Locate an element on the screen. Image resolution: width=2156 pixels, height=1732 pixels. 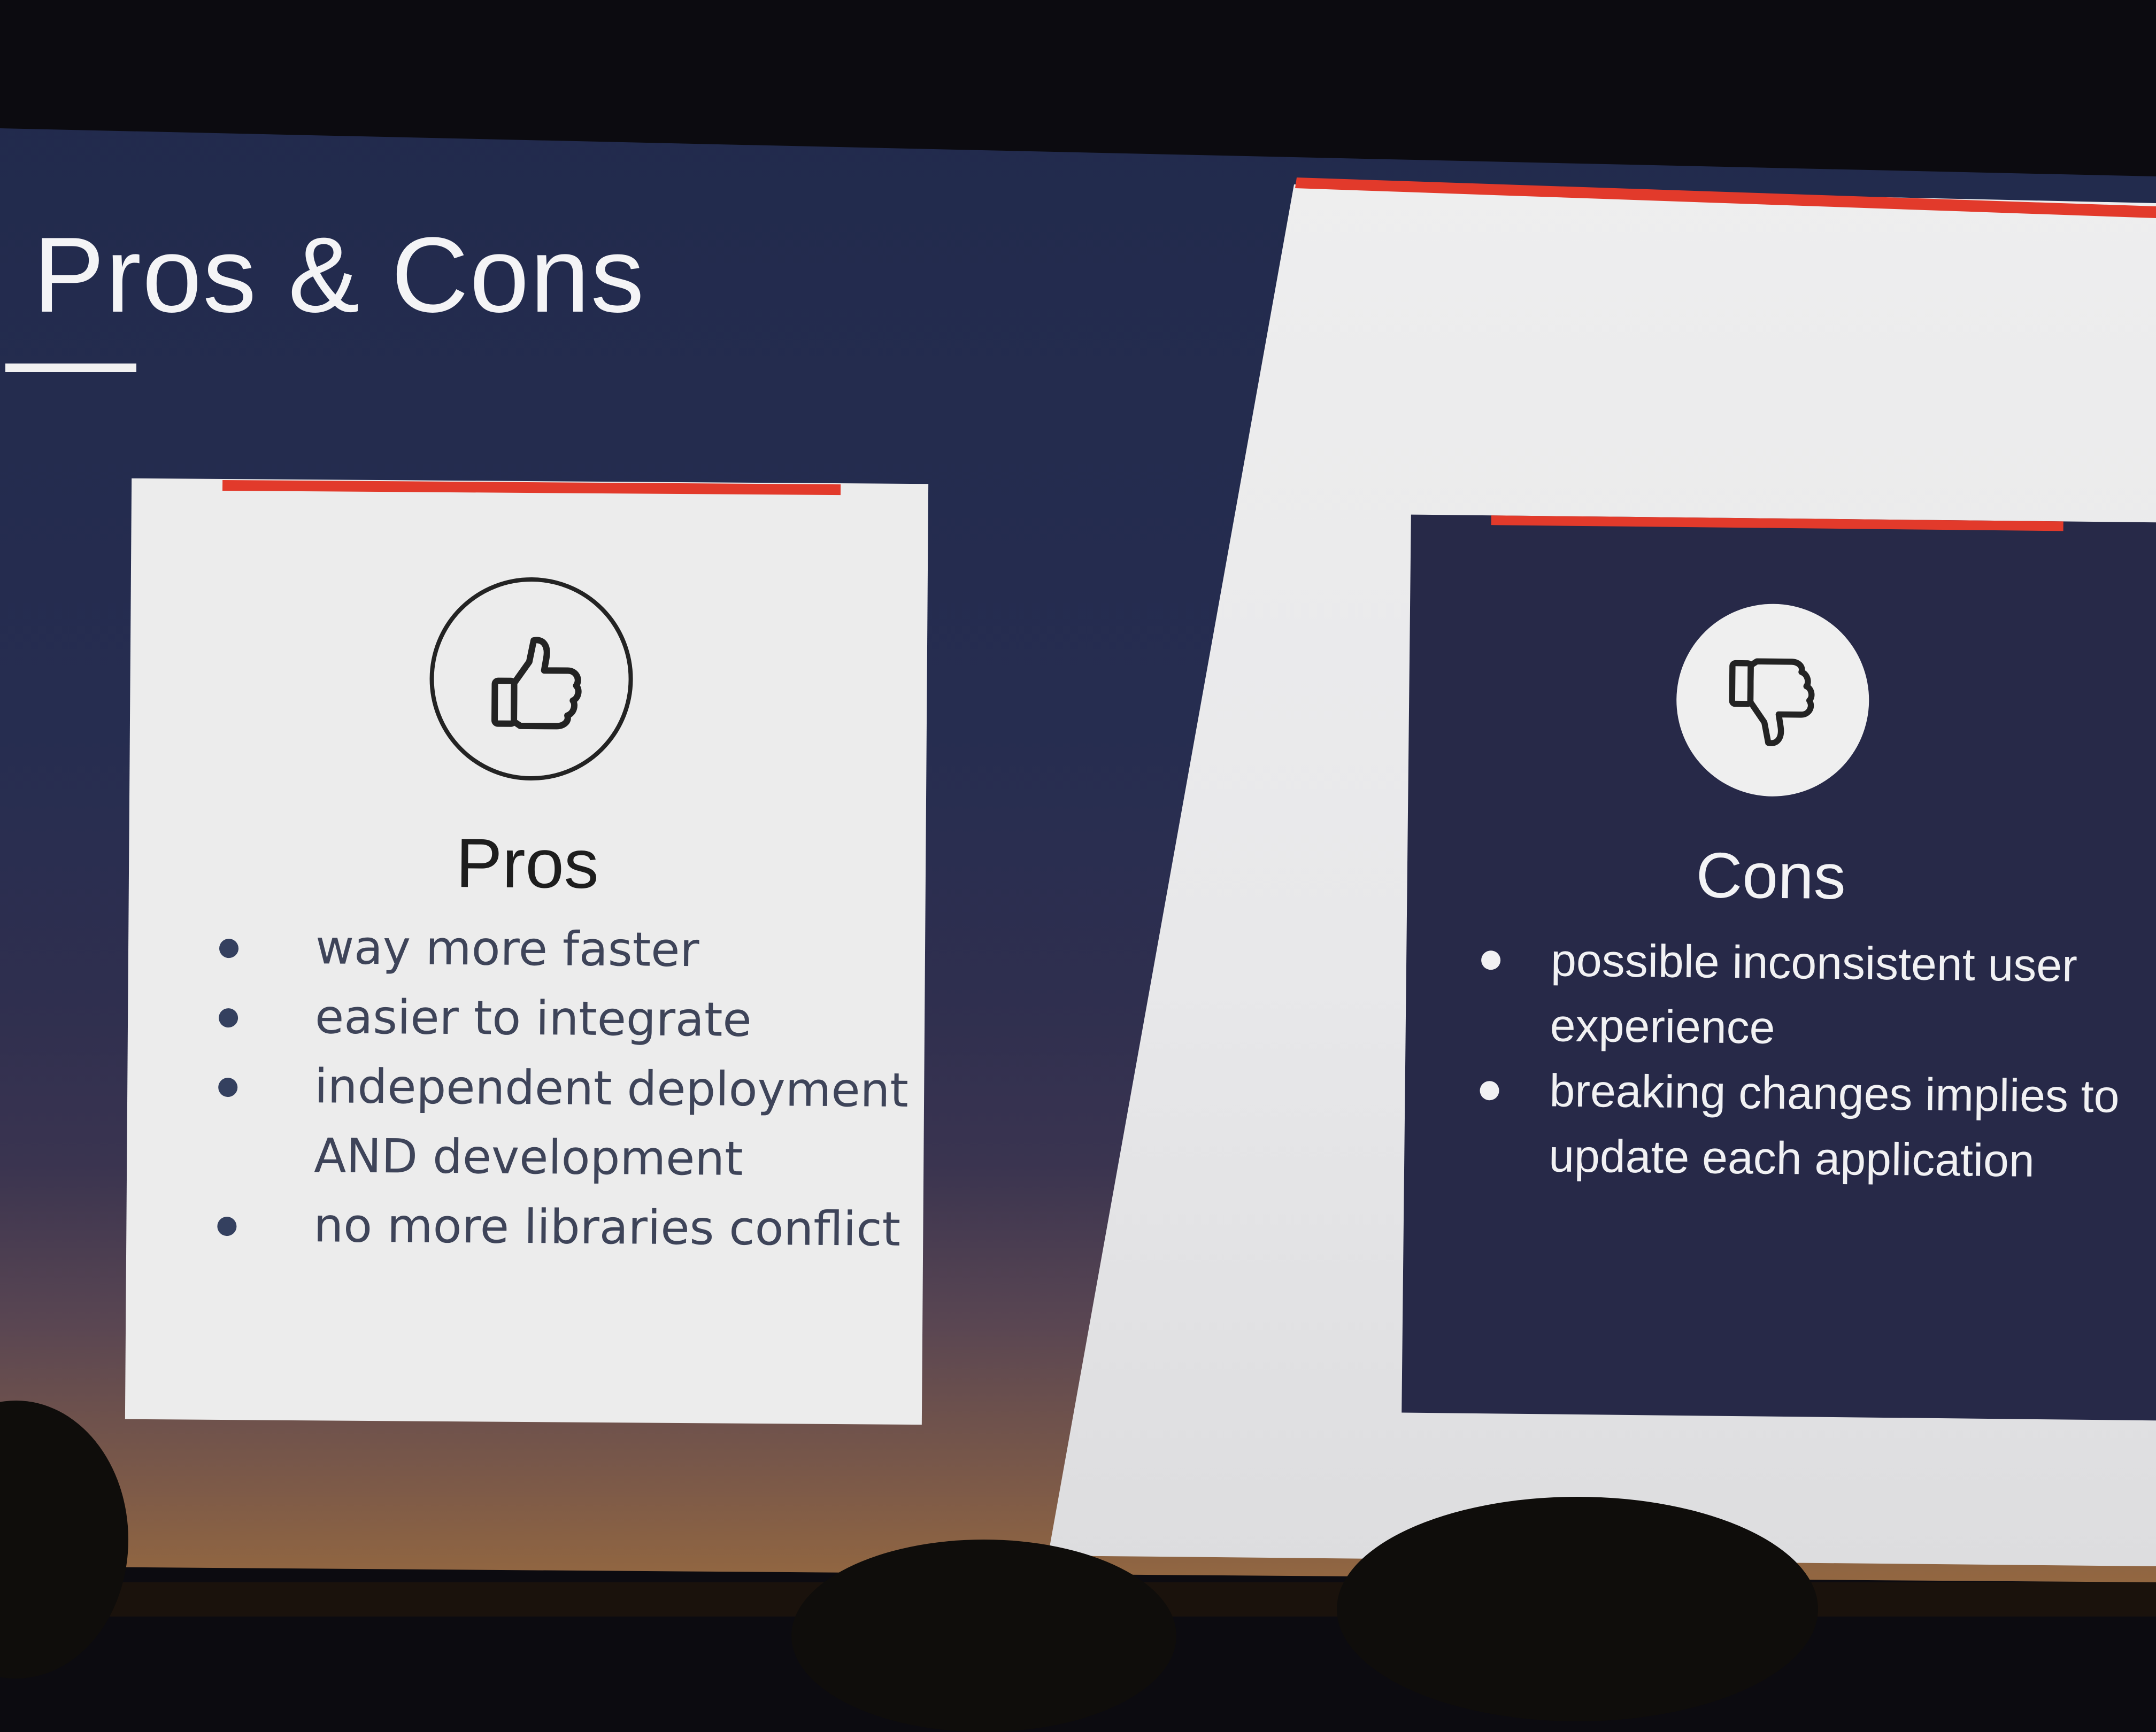
cons-icon-circle is located at coordinates (1772, 700).